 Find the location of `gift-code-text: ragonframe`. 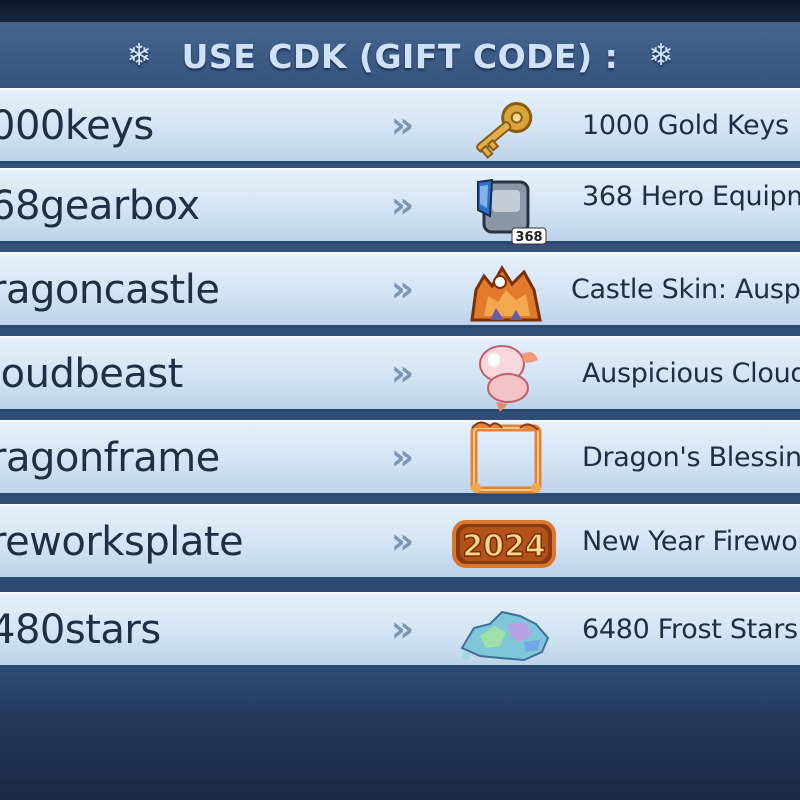

gift-code-text: ragonframe is located at coordinates (110, 457).